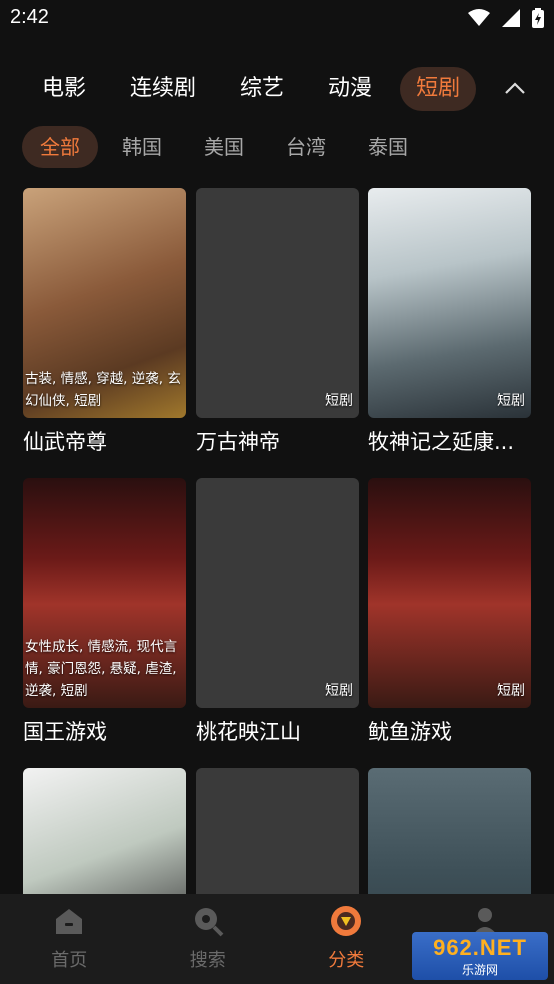 The image size is (554, 984). Describe the element at coordinates (208, 921) in the screenshot. I see `search-icon` at that location.